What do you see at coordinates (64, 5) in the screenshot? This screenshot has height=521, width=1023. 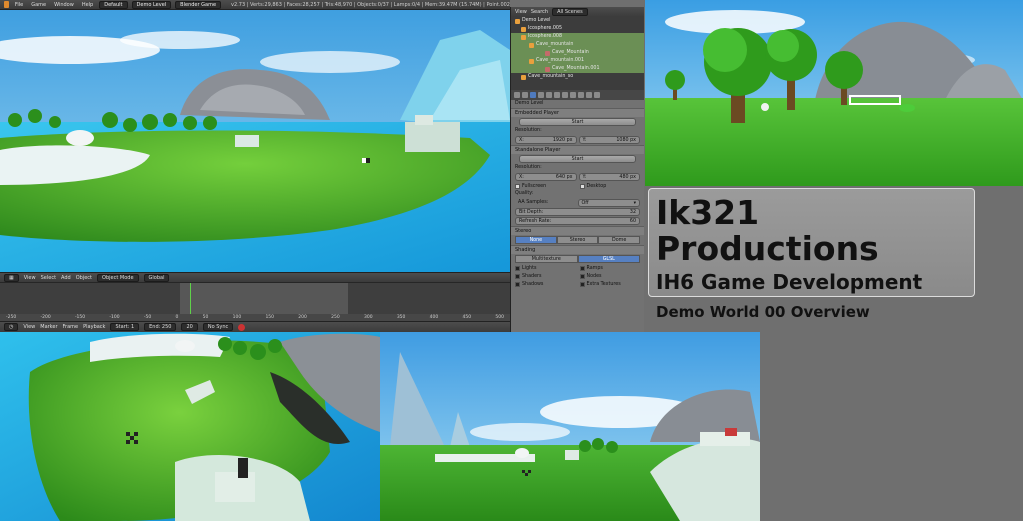 I see `menu-window: Window` at bounding box center [64, 5].